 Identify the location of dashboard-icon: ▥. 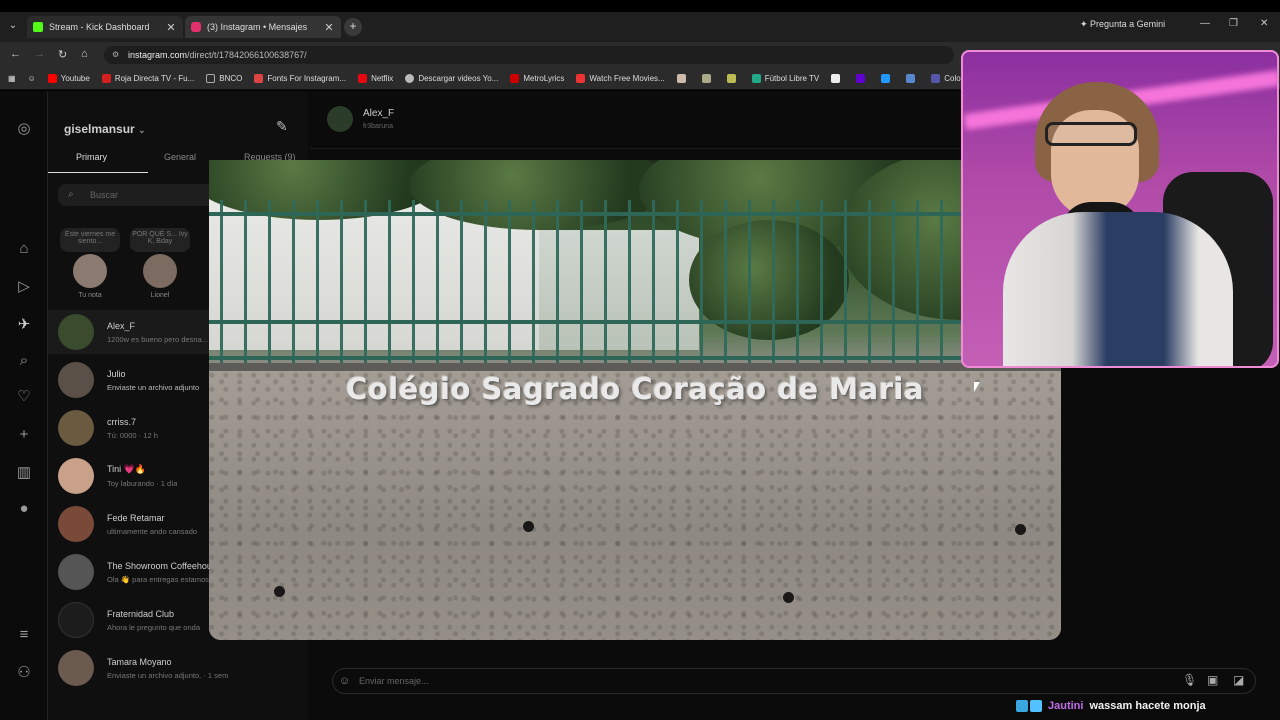
(24, 473).